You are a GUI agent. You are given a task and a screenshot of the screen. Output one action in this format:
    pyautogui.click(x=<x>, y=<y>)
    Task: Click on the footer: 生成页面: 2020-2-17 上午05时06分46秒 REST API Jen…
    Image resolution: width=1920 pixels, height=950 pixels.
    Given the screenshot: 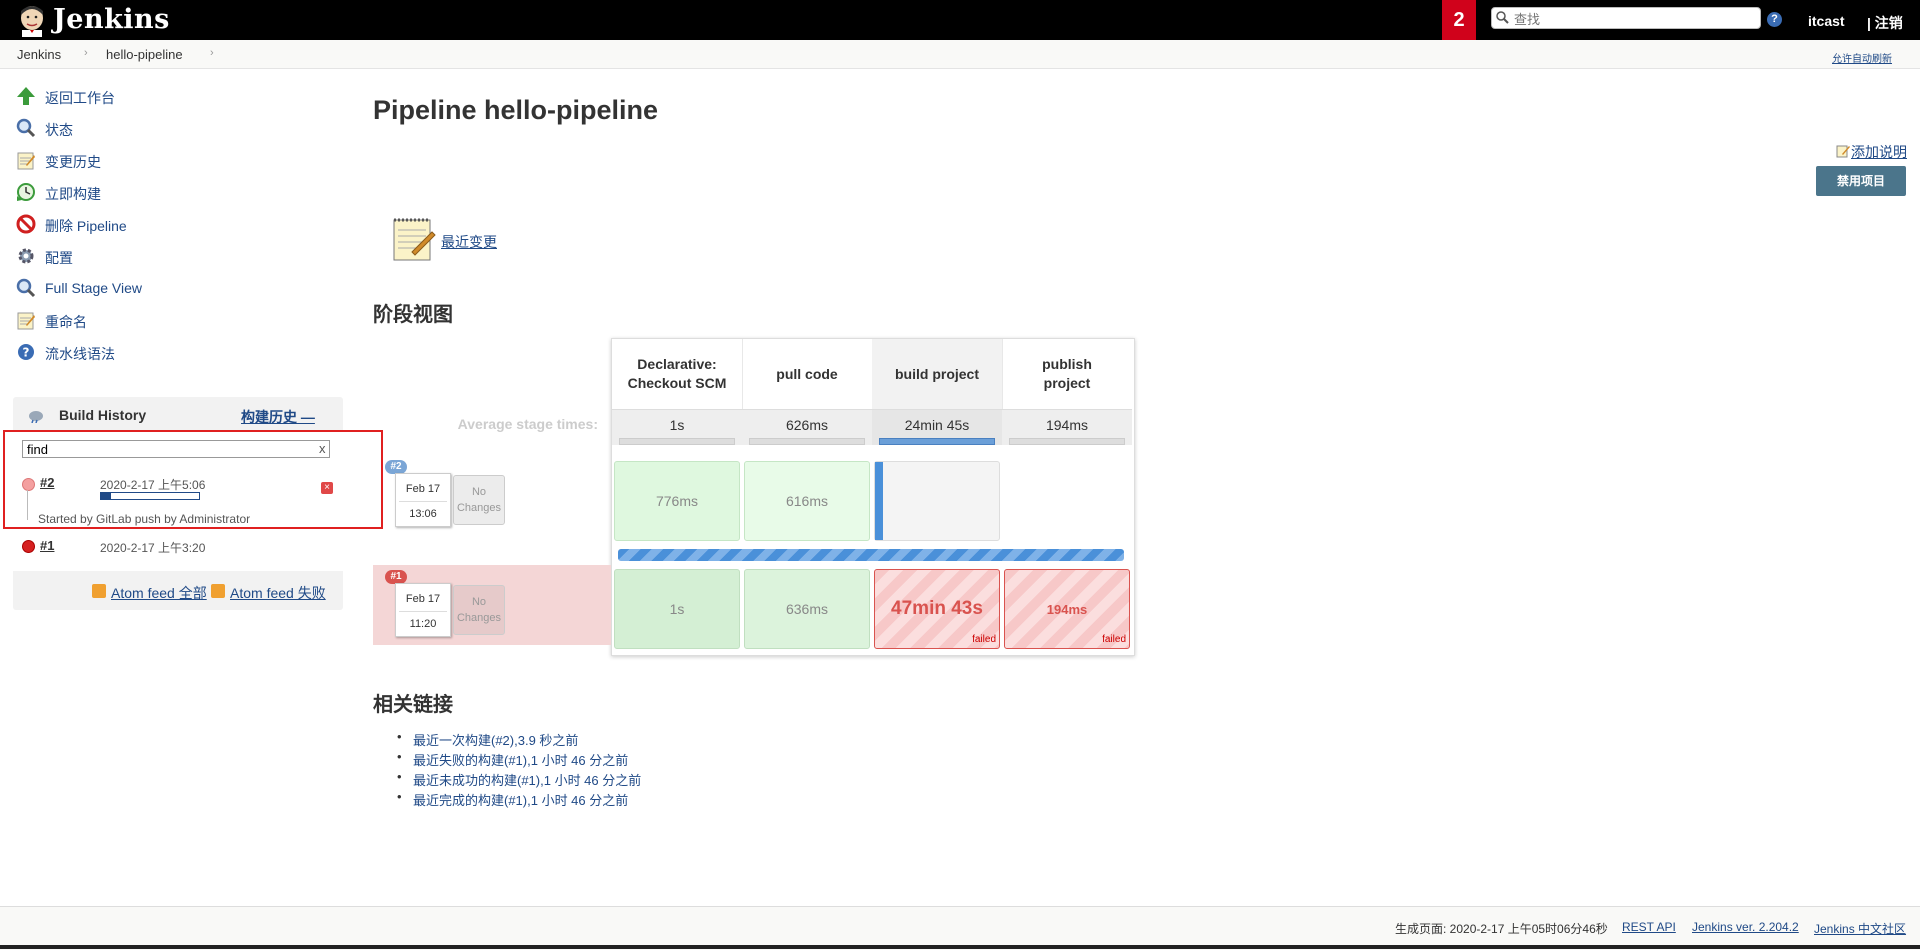 What is the action you would take?
    pyautogui.click(x=960, y=928)
    